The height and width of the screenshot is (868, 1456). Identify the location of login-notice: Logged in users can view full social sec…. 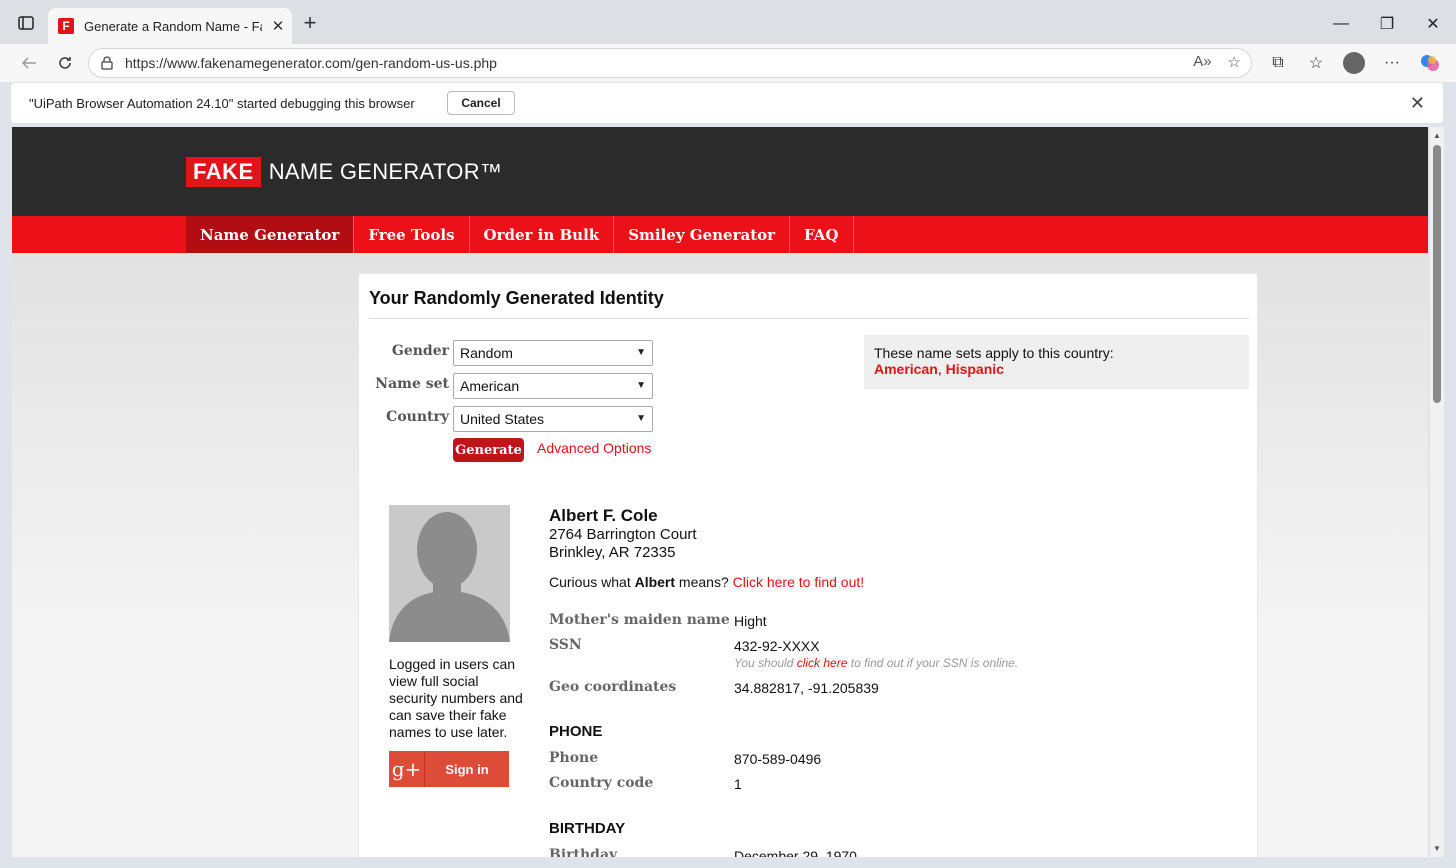
(456, 698).